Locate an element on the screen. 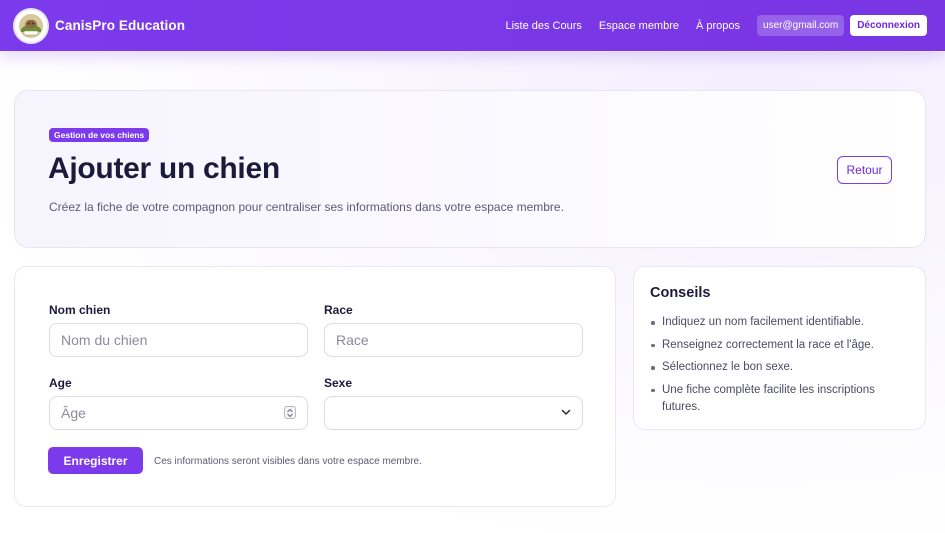 This screenshot has height=533, width=945. dog-logo-icon is located at coordinates (31, 25).